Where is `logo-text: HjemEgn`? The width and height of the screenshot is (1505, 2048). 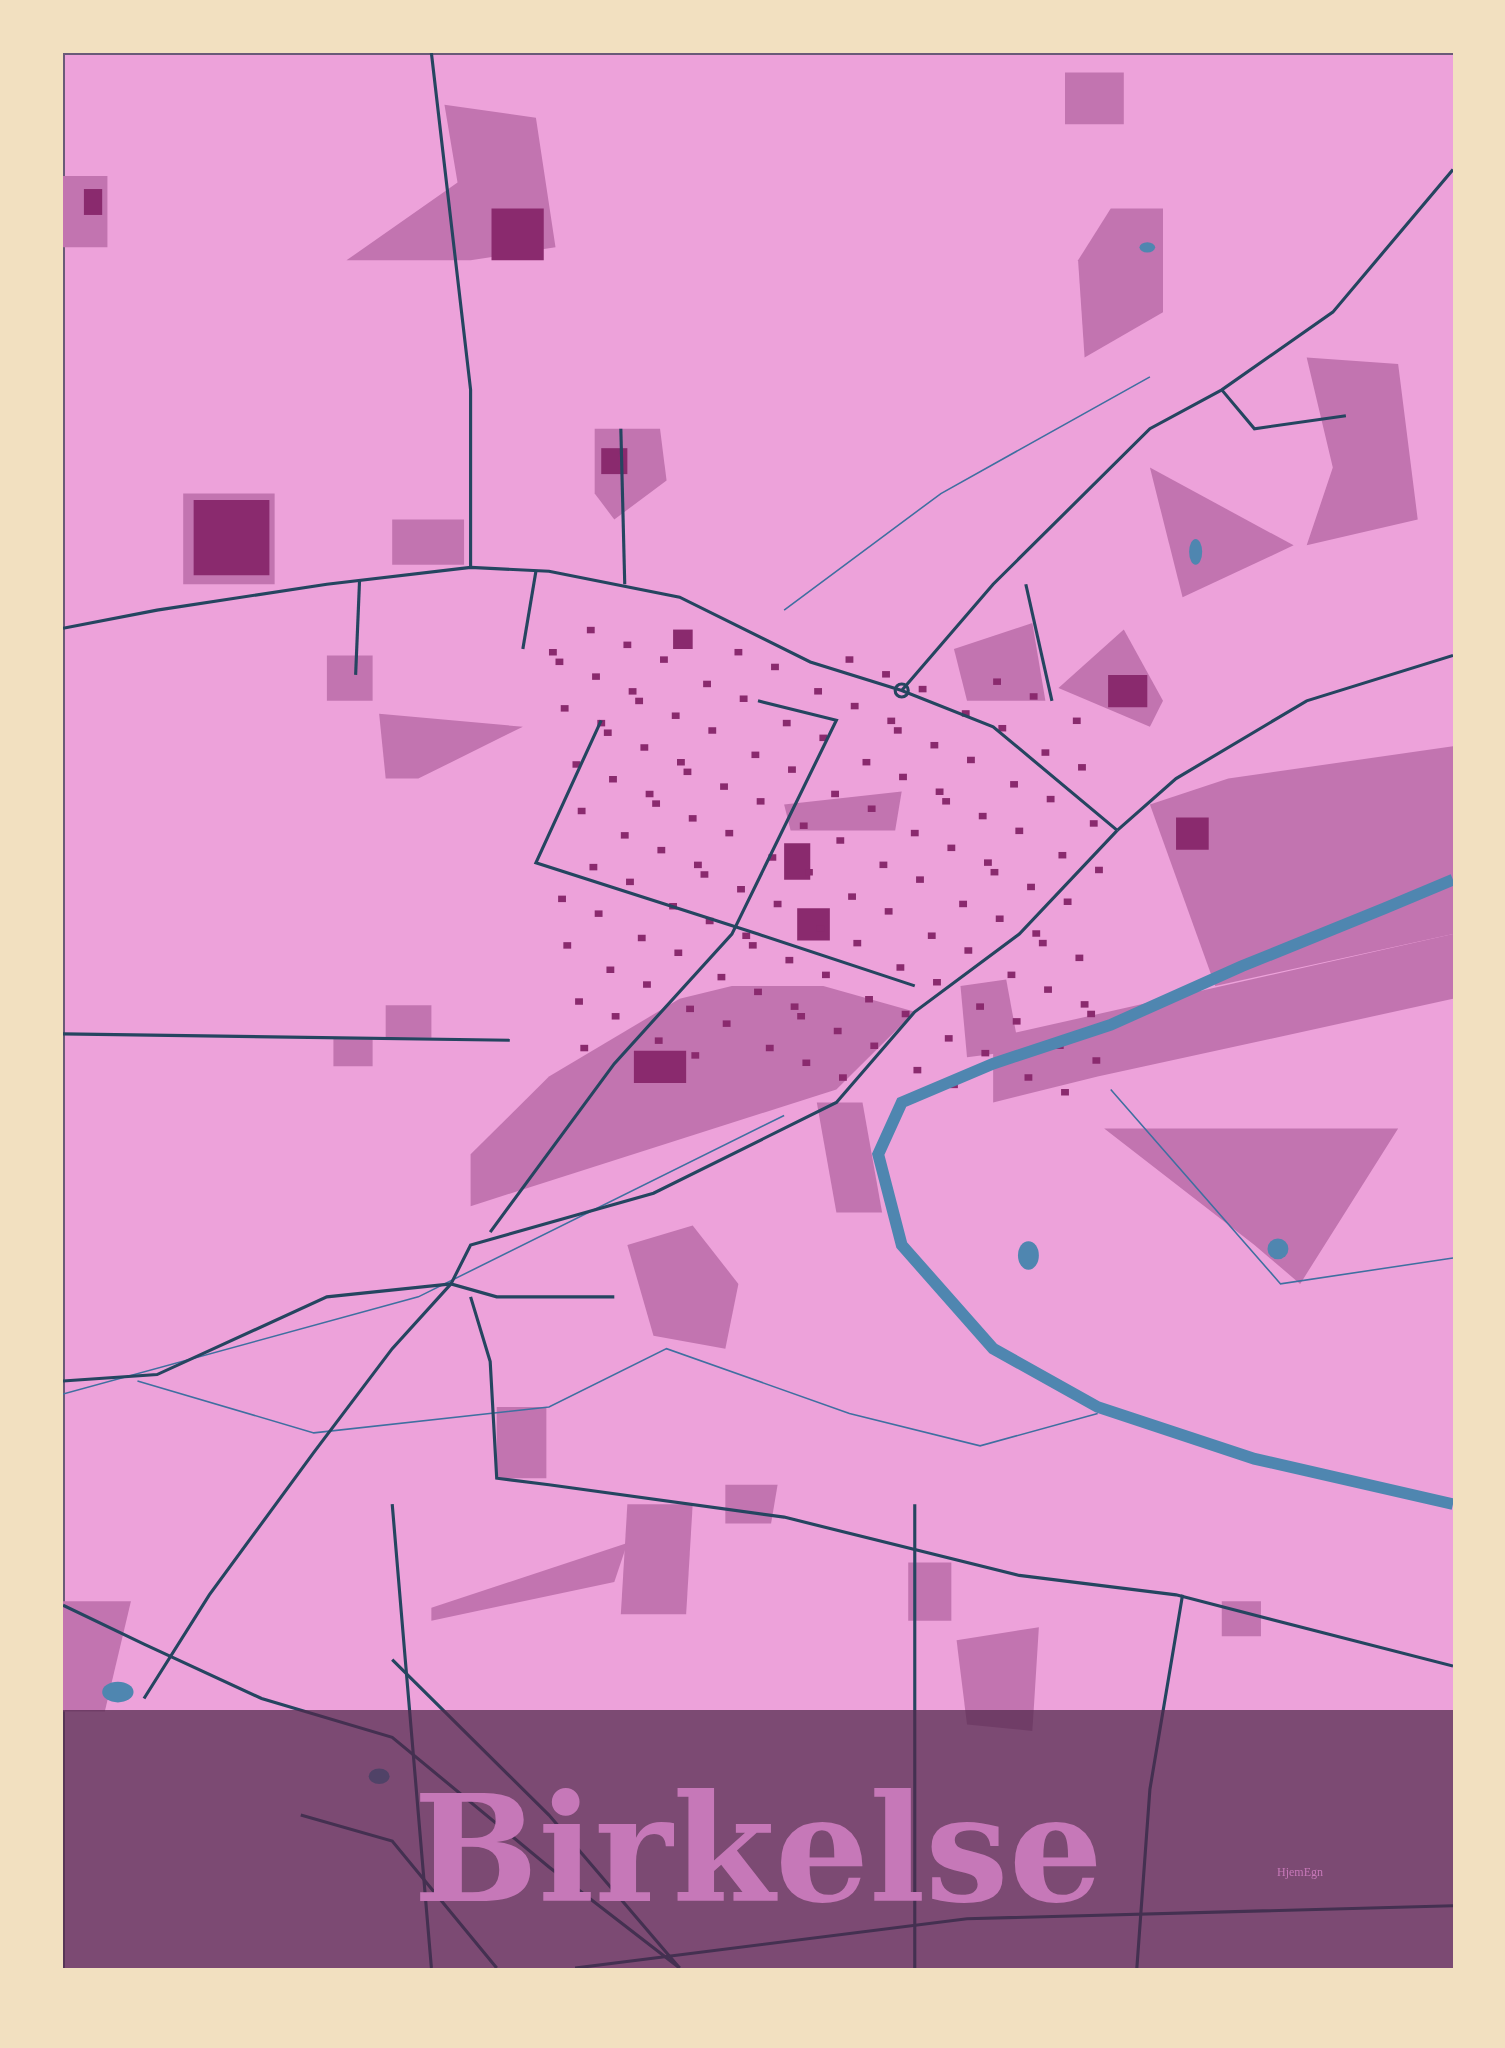
logo-text: HjemEgn is located at coordinates (1300, 1872).